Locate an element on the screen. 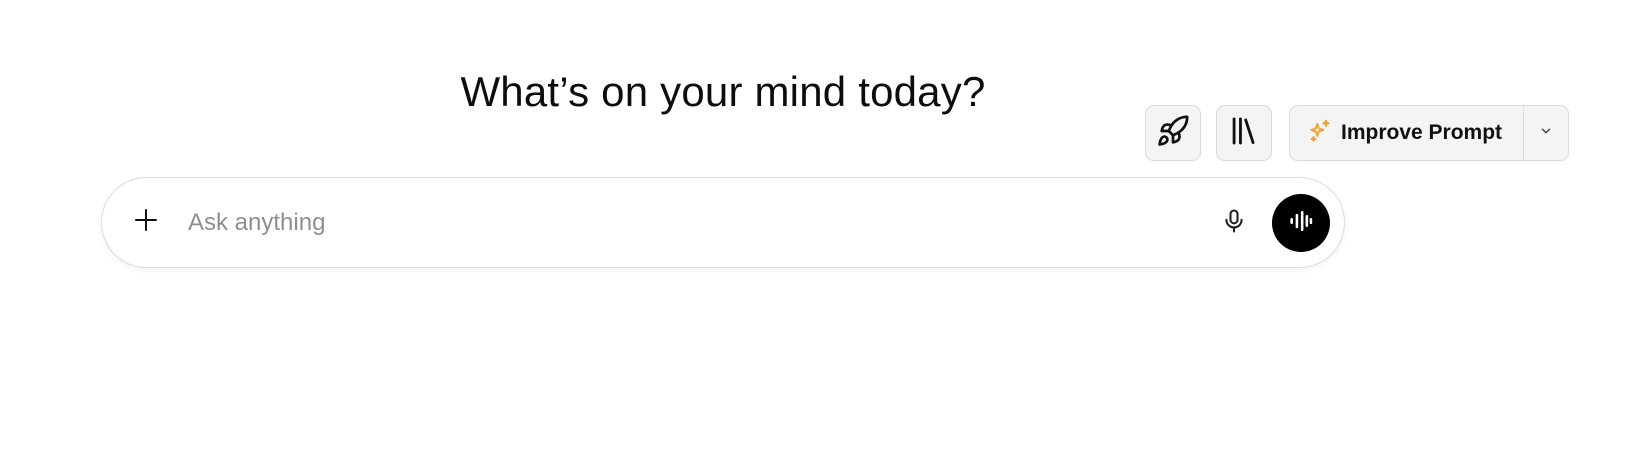 This screenshot has height=449, width=1650. microphone-icon is located at coordinates (1234, 223).